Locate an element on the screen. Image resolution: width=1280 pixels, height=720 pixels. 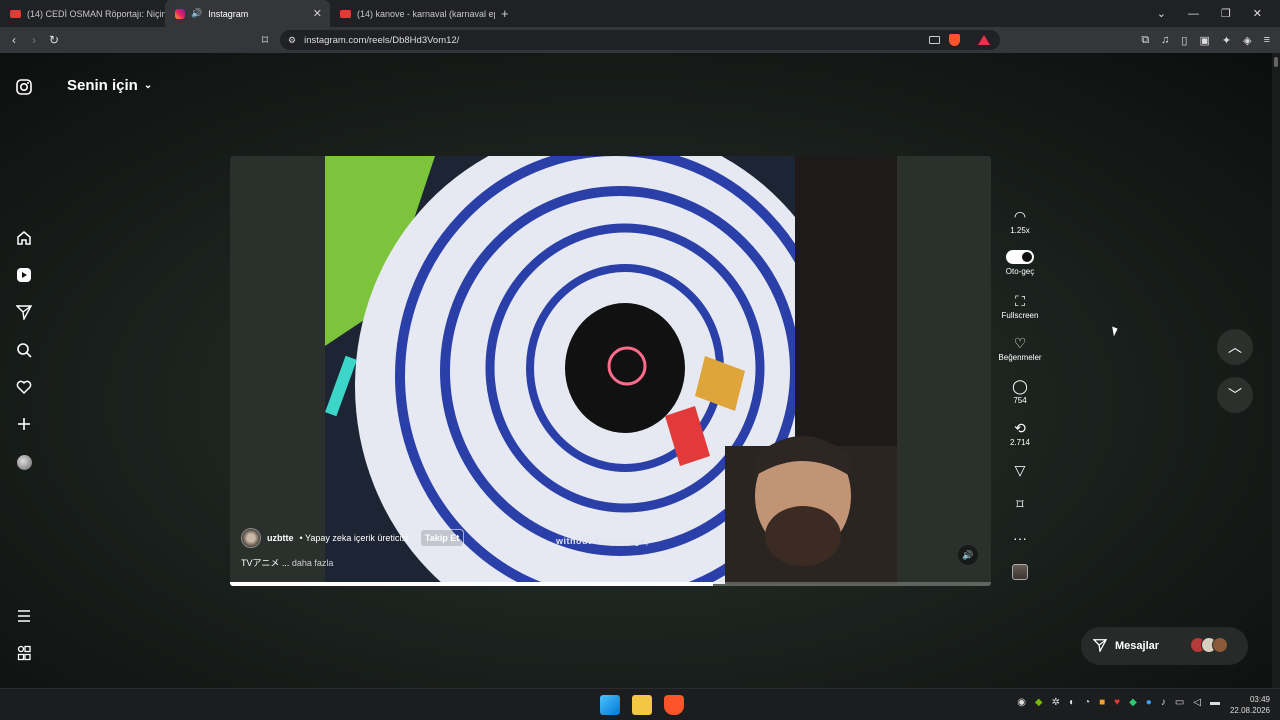
comments-count: 754 is located at coordinates (1020, 400).